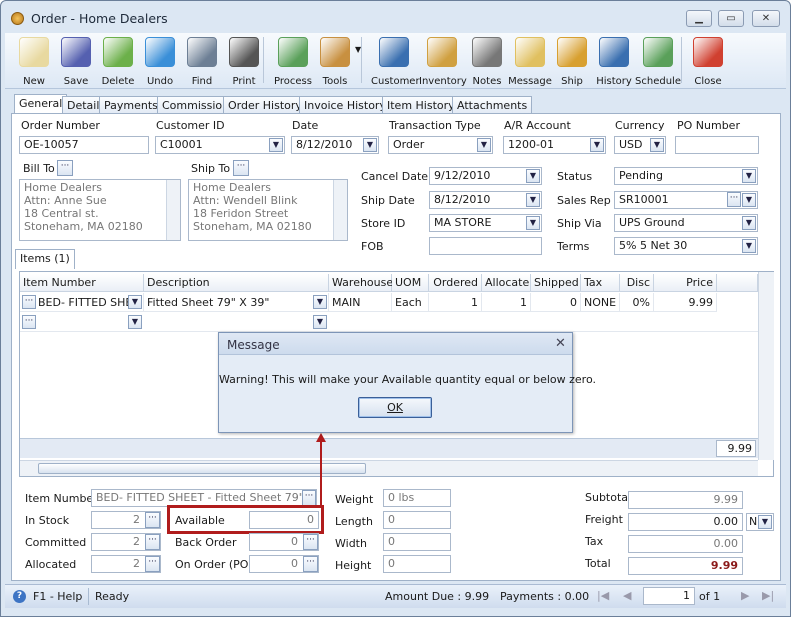  What do you see at coordinates (265, 105) in the screenshot?
I see `tab-order-history: Order History` at bounding box center [265, 105].